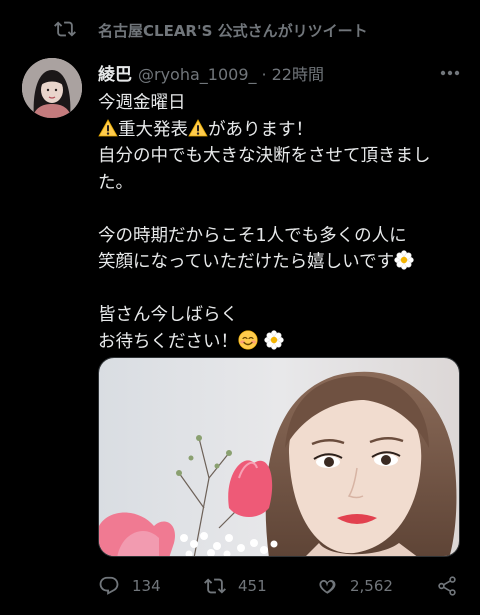 This screenshot has width=480, height=615. Describe the element at coordinates (153, 129) in the screenshot. I see `tweet-line-segment: 重大発表` at that location.